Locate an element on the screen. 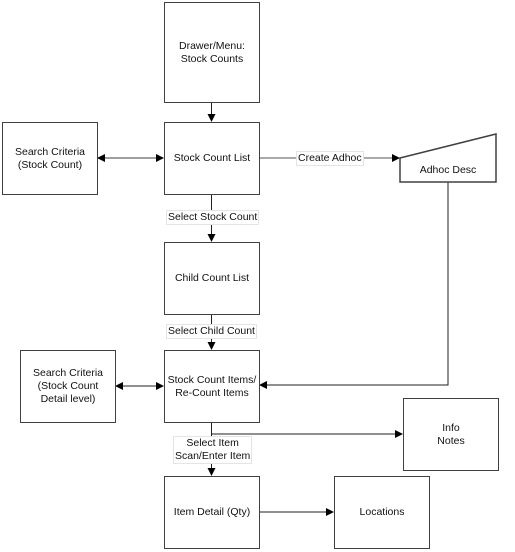 Image resolution: width=515 pixels, height=552 pixels. node-info-notes: Info Notes is located at coordinates (451, 434).